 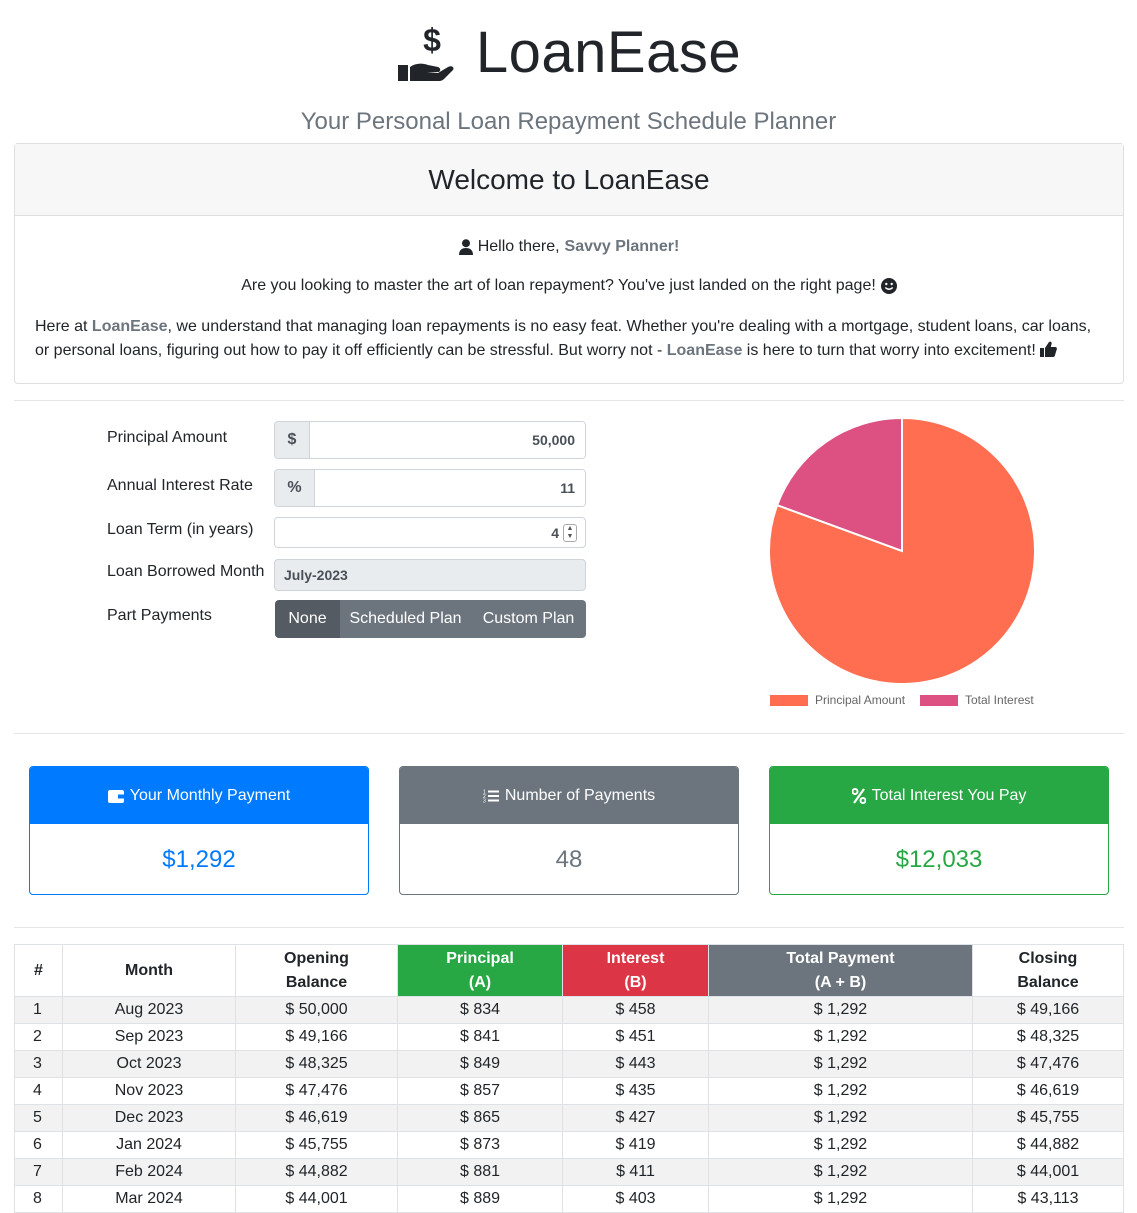 I want to click on hand-holding-dollar-icon: $, so click(x=425, y=52).